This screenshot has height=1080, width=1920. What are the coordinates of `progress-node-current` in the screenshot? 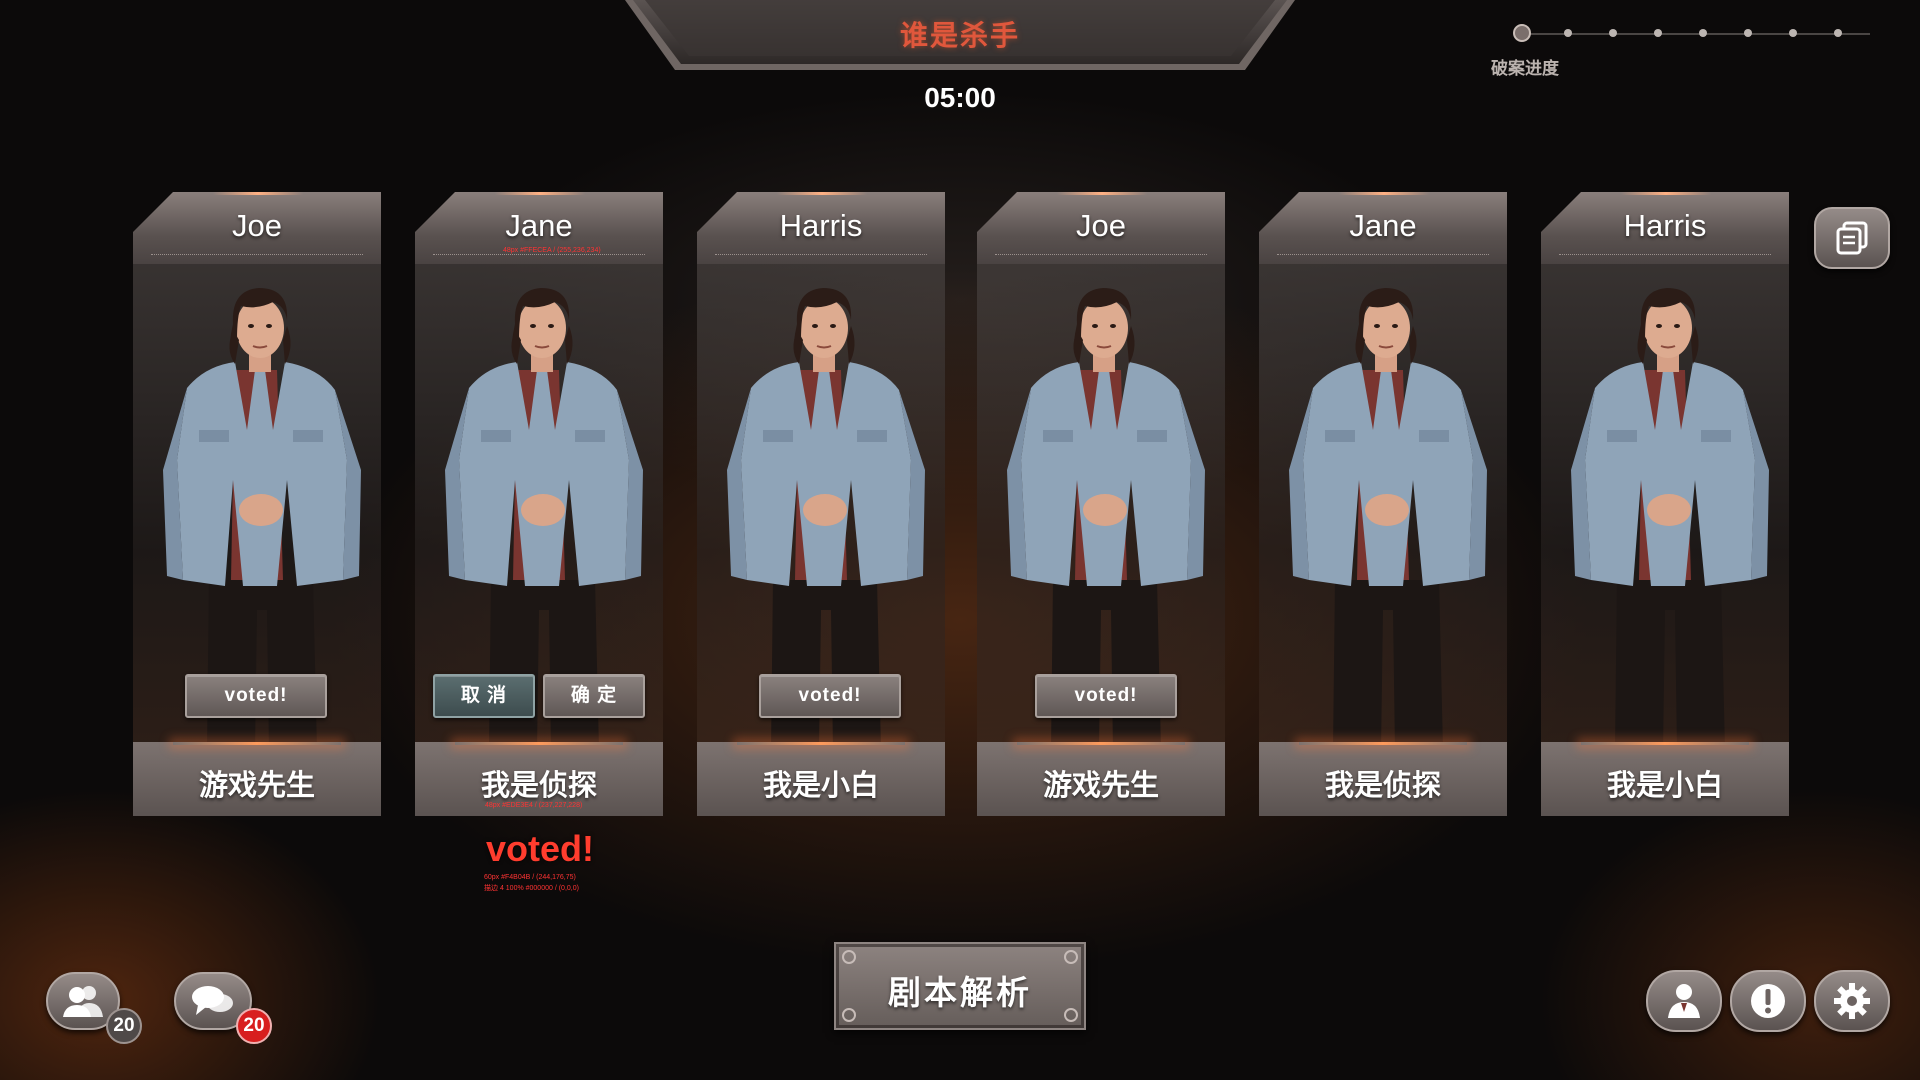 It's located at (1522, 33).